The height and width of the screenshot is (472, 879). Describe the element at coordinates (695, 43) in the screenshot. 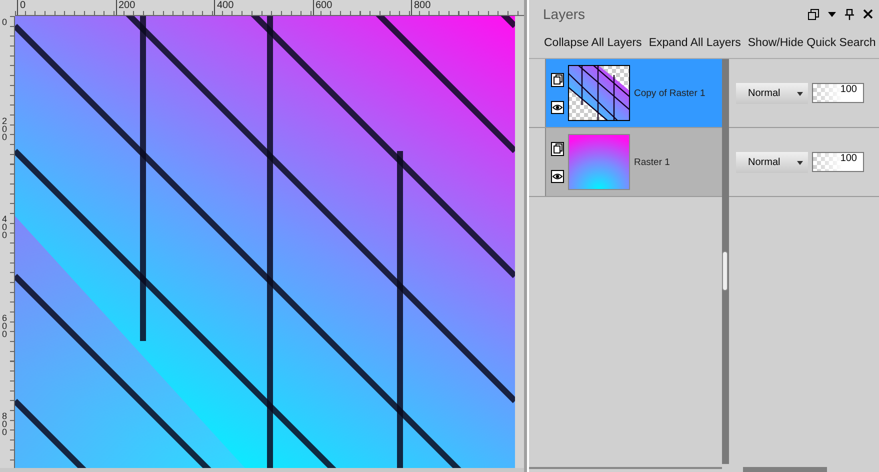

I see `toolbar-button: Expand All Layers` at that location.